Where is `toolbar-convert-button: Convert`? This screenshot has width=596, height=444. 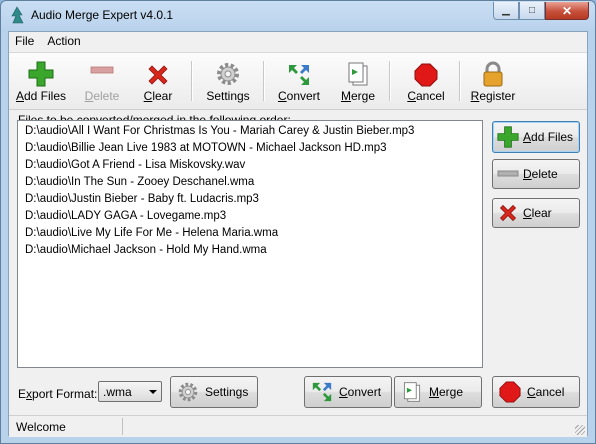 toolbar-convert-button: Convert is located at coordinates (299, 79).